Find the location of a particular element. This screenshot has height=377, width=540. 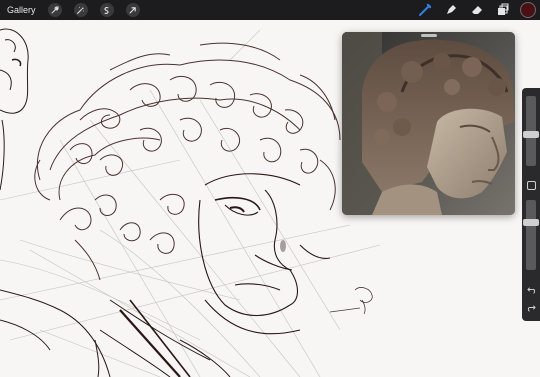

tool-group is located at coordinates (476, 10).